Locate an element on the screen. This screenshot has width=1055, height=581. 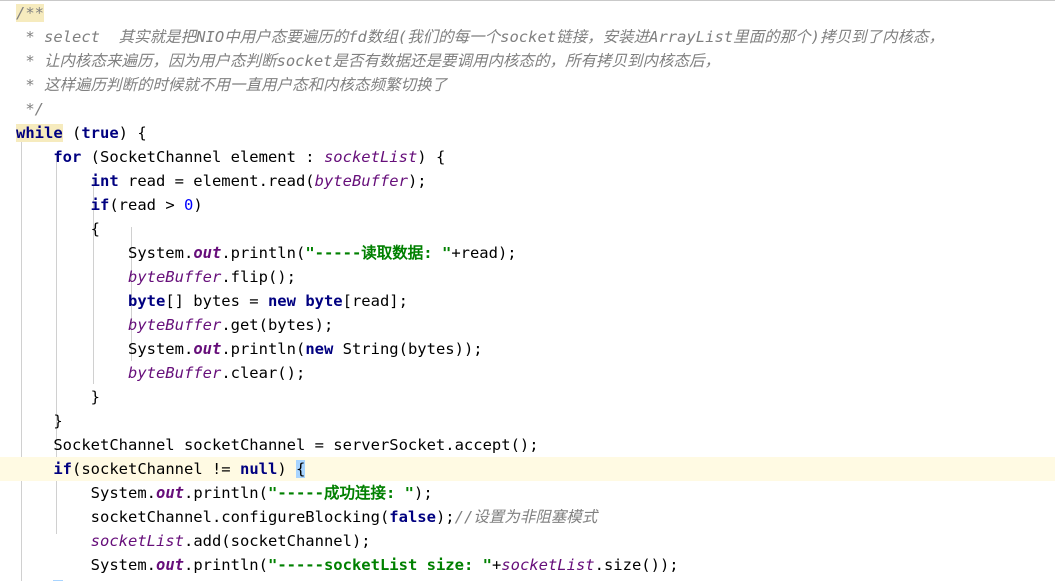
code-token: (socketChannel != is located at coordinates (156, 469).